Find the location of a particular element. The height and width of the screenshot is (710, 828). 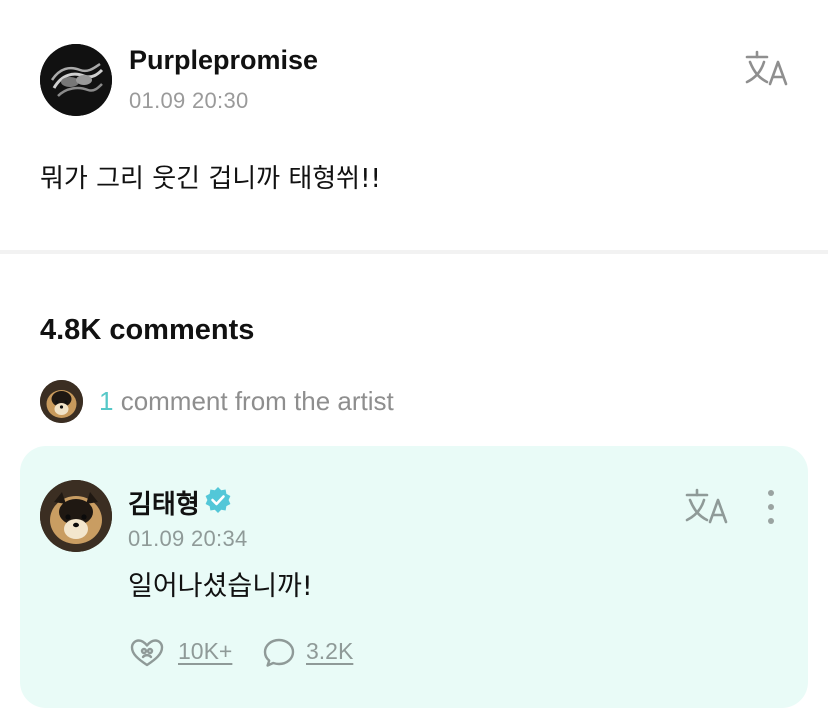

artist-name: 김태형 is located at coordinates (164, 502).